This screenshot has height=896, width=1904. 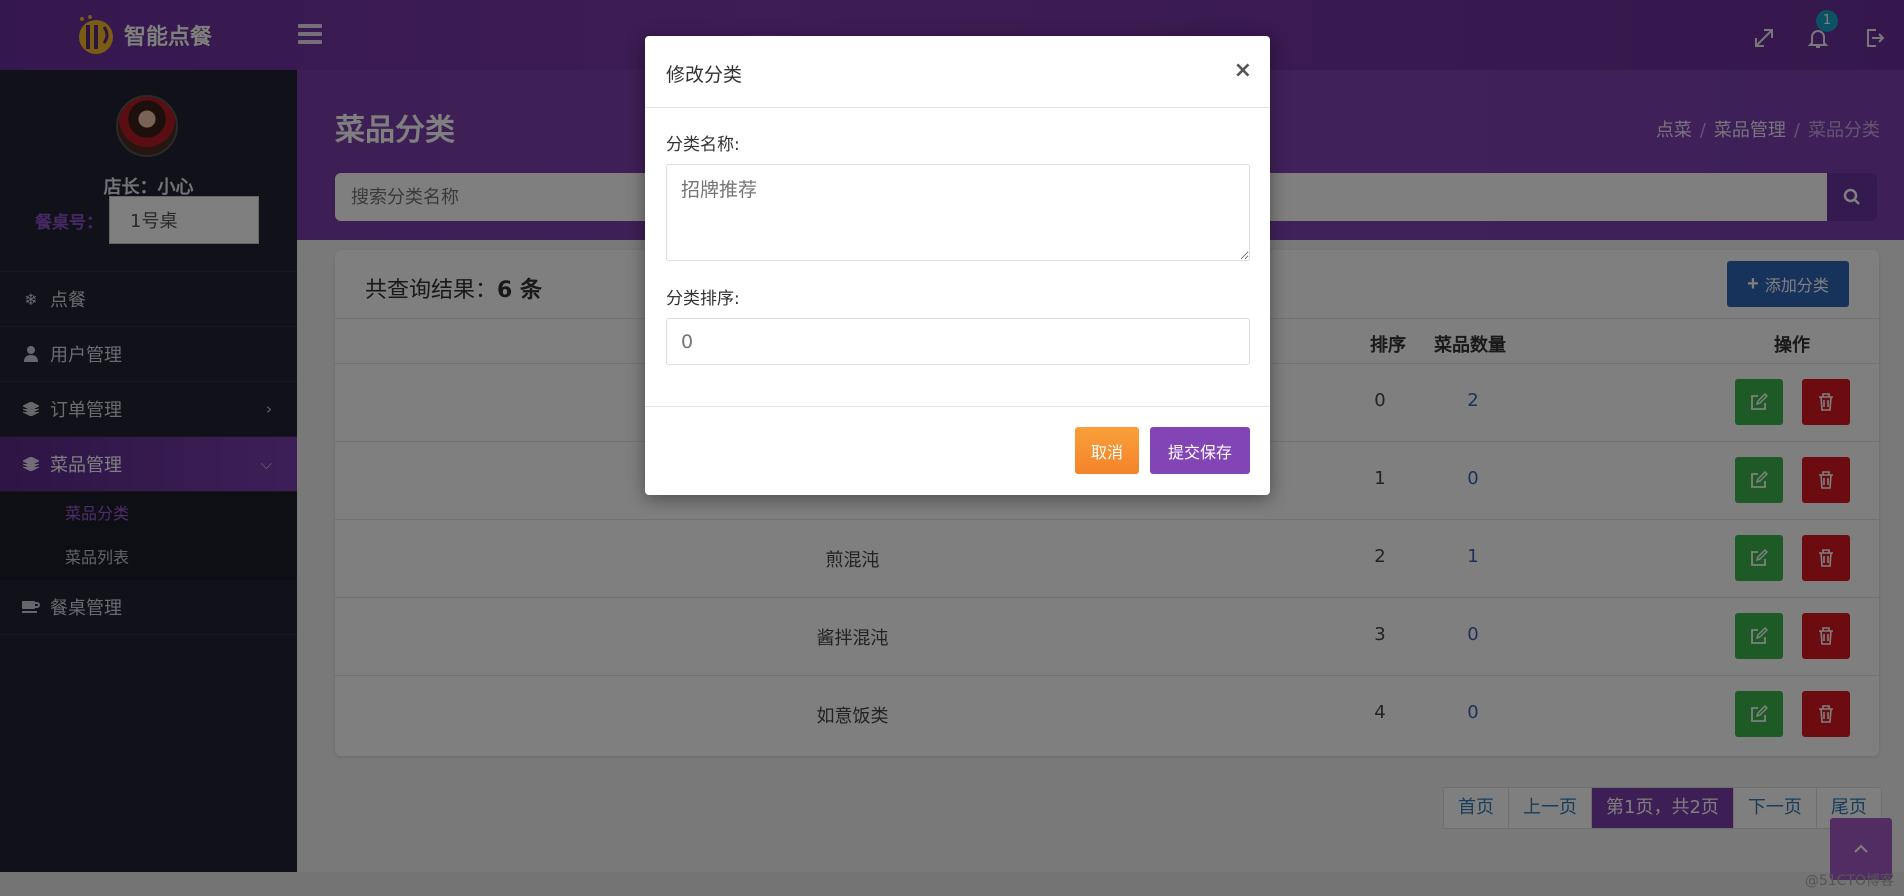 What do you see at coordinates (703, 299) in the screenshot?
I see `category-sort-label: 分类排序:` at bounding box center [703, 299].